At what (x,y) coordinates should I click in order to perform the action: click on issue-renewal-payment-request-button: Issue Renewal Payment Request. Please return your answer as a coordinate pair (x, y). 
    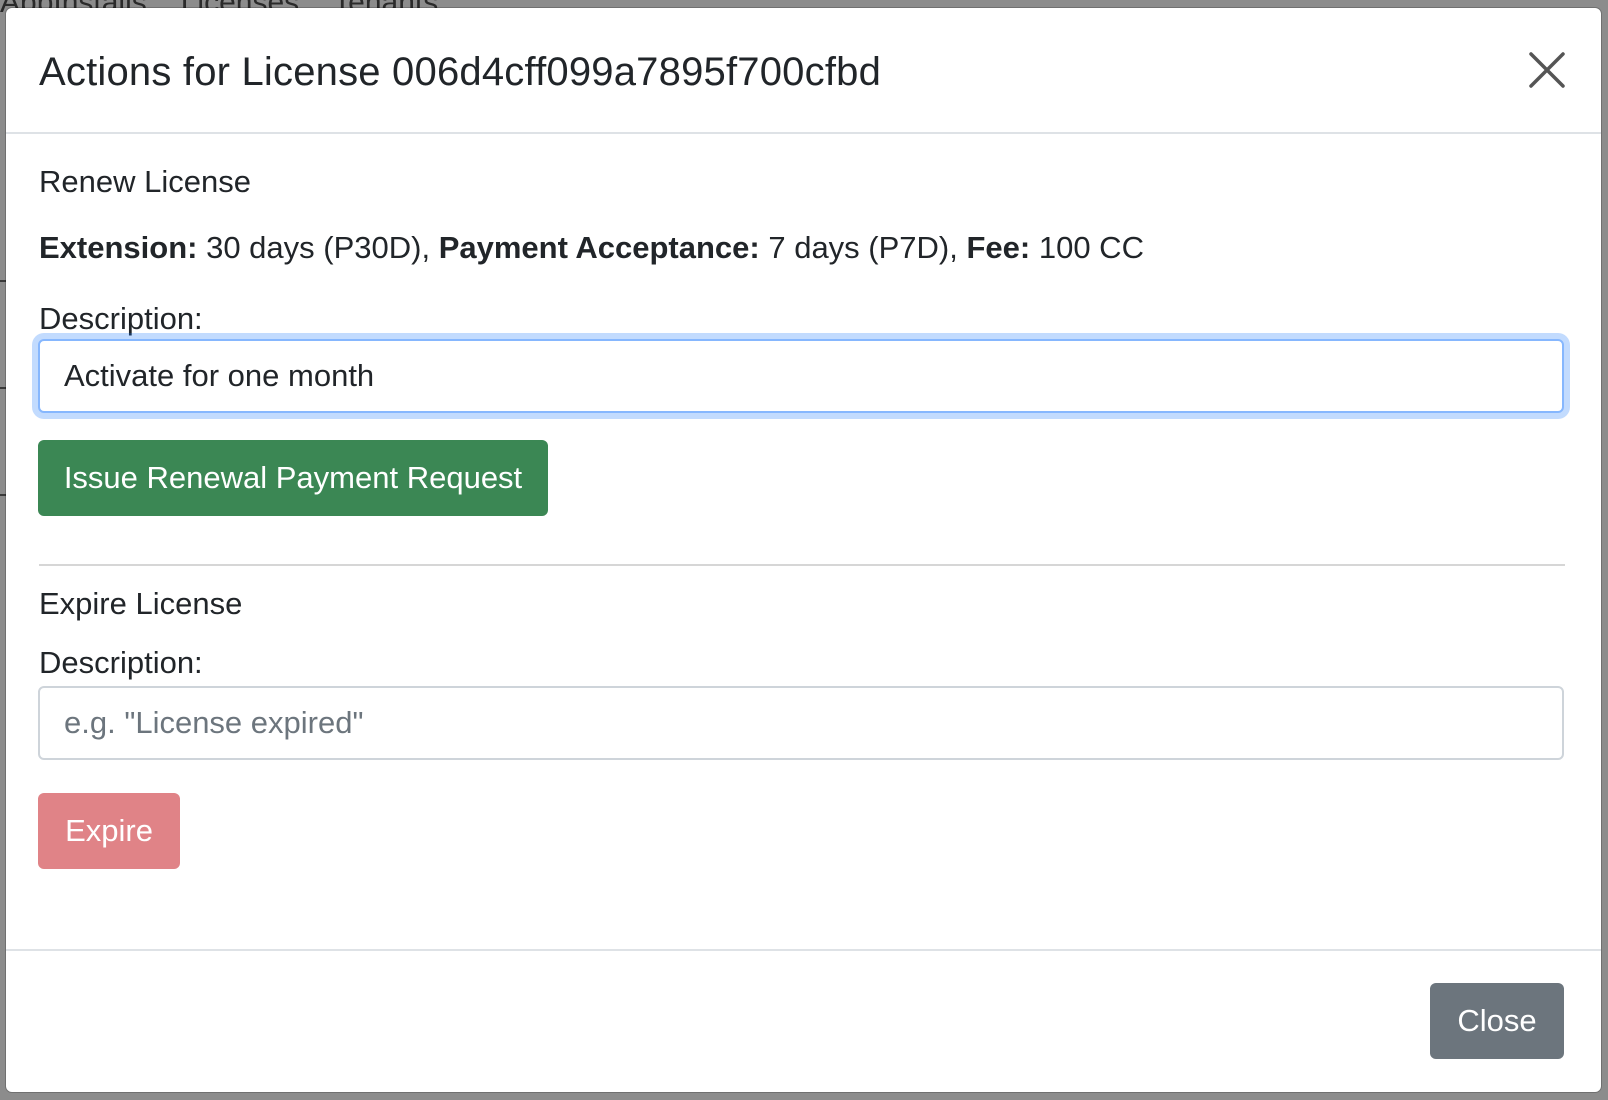
    Looking at the image, I should click on (293, 478).